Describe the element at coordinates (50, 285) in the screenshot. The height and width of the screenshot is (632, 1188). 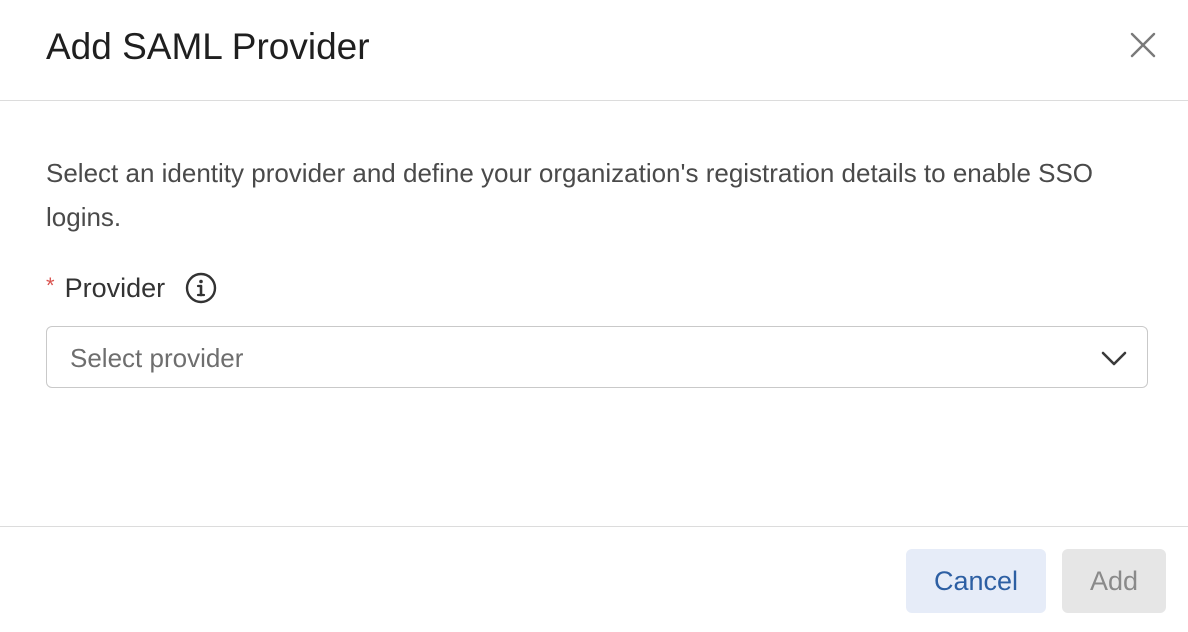
I see `required-marker: *` at that location.